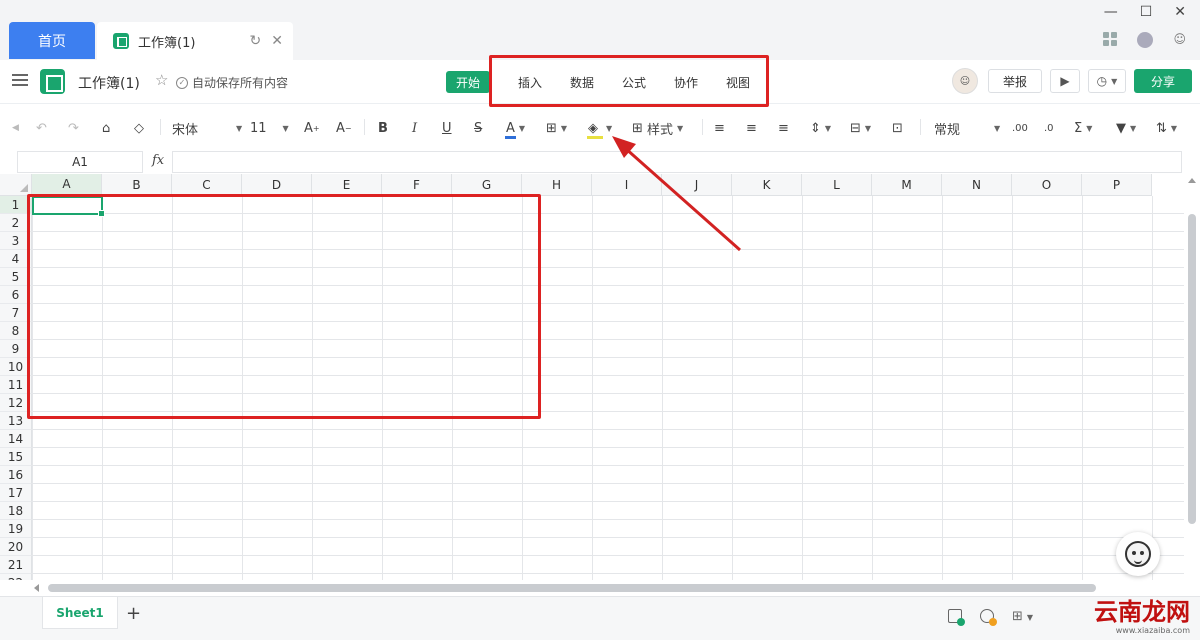 The image size is (1200, 640). What do you see at coordinates (820, 128) in the screenshot?
I see `vertical-align-icon: ⇕ ▼` at bounding box center [820, 128].